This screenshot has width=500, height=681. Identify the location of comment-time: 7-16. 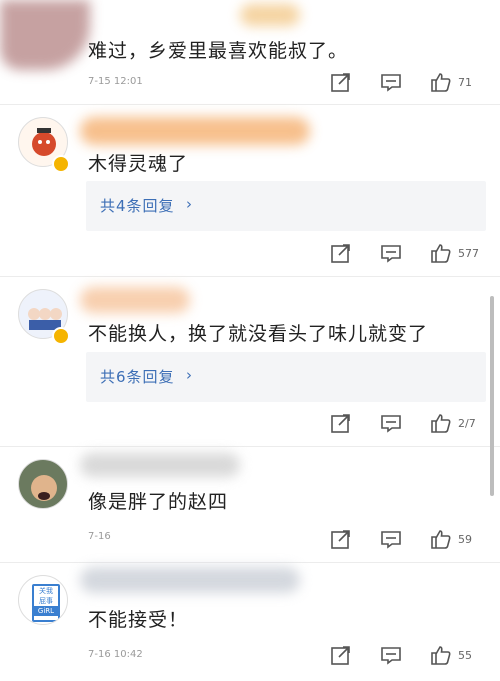
(99, 536).